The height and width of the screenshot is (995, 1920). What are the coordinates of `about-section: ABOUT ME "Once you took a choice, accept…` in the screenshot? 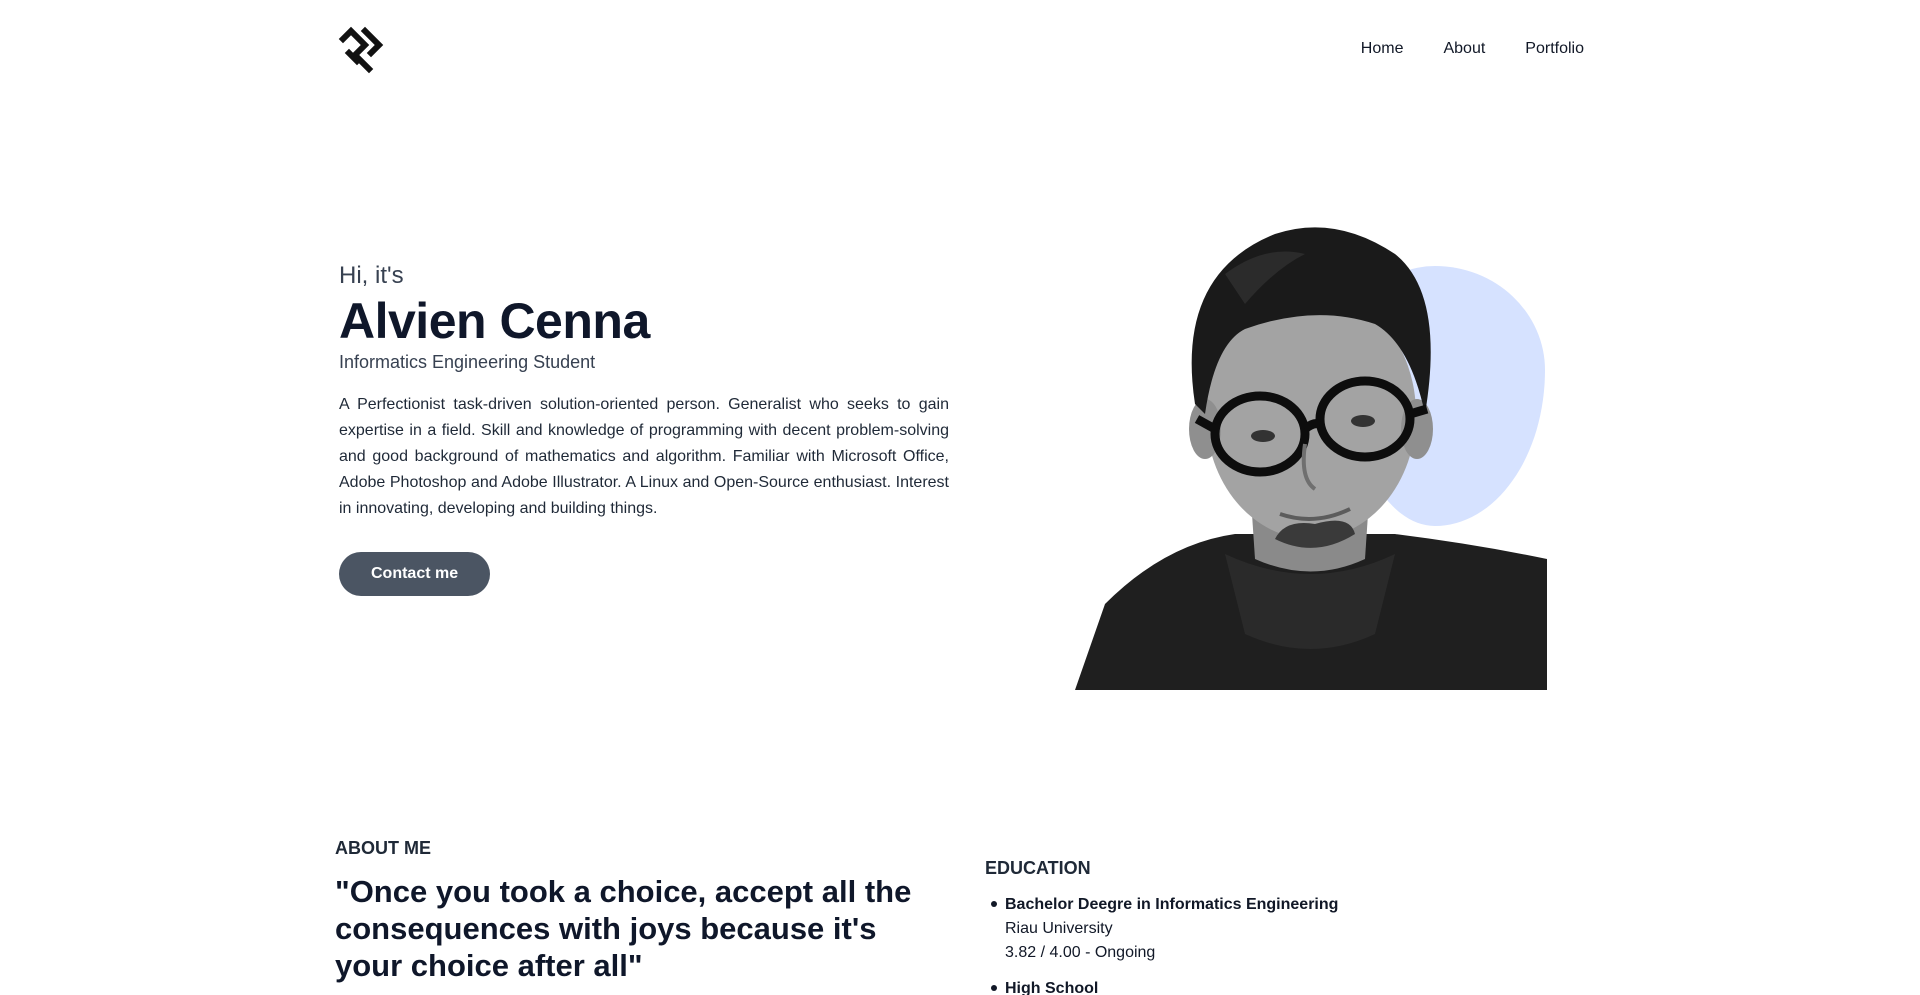 It's located at (635, 911).